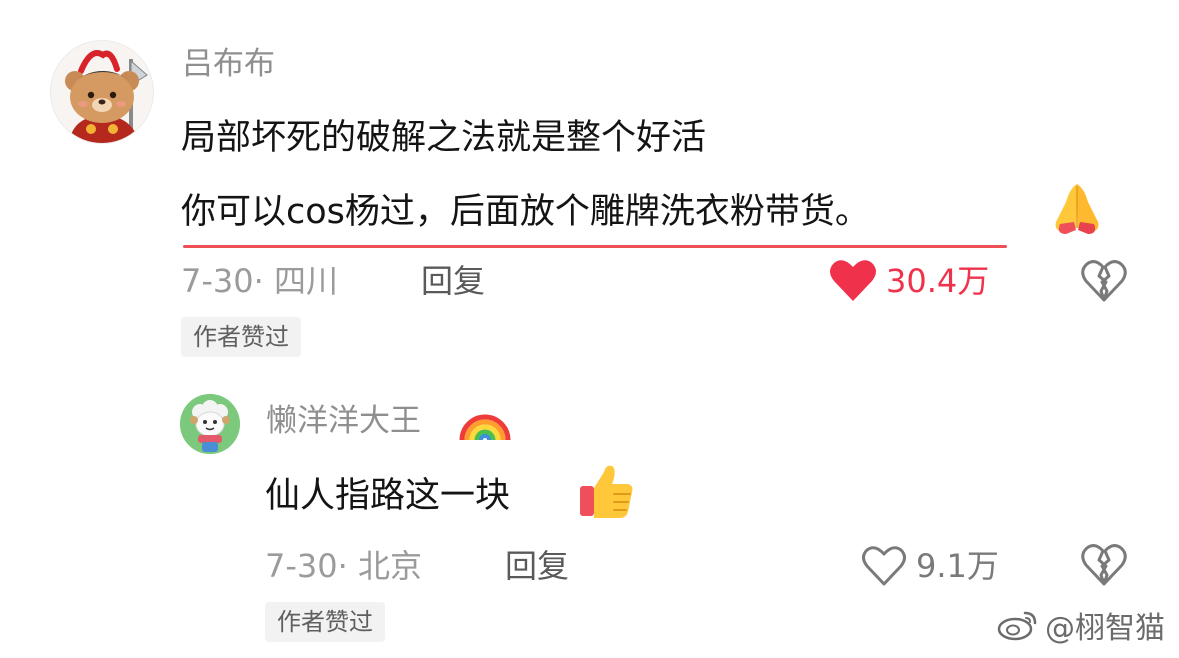  What do you see at coordinates (228, 64) in the screenshot?
I see `comment-username: 吕布布` at bounding box center [228, 64].